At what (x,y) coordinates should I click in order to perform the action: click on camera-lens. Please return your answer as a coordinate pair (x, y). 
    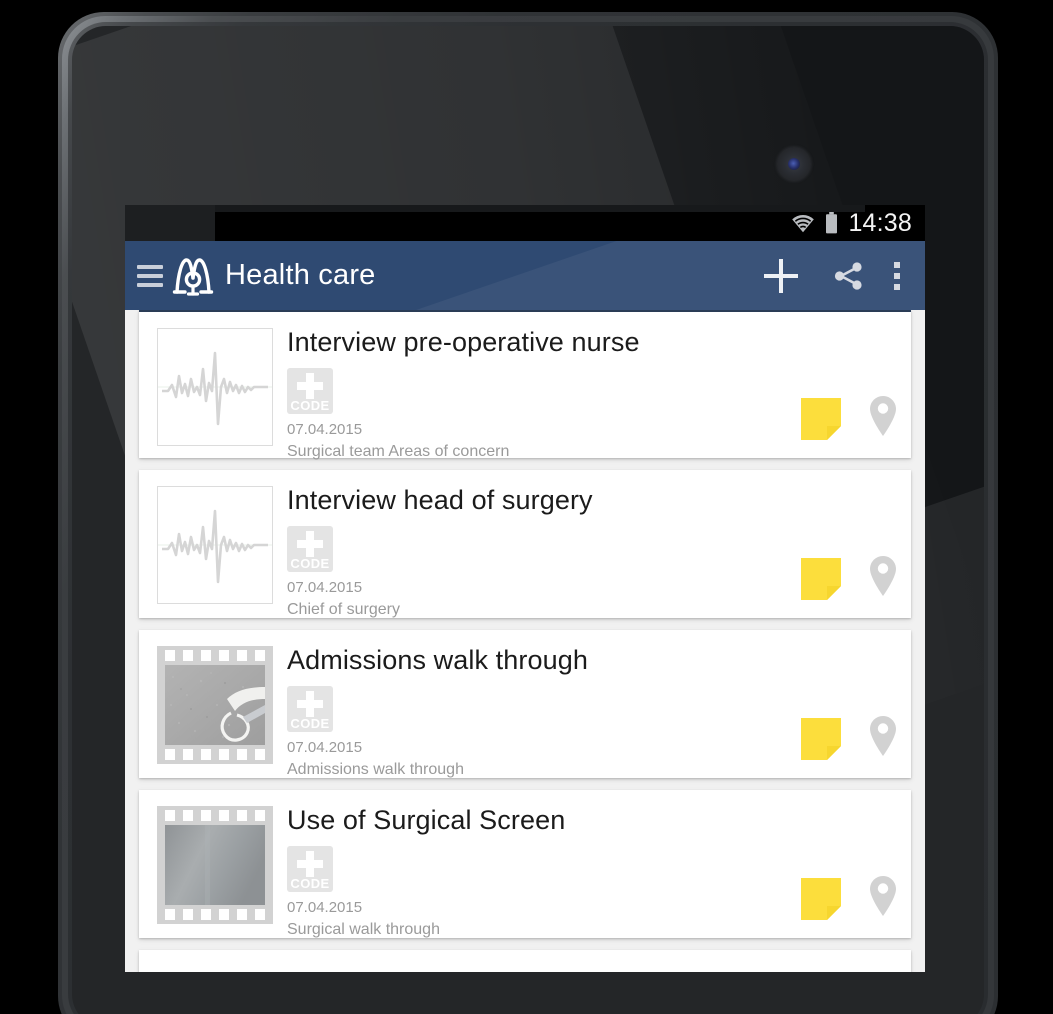
    Looking at the image, I should click on (794, 164).